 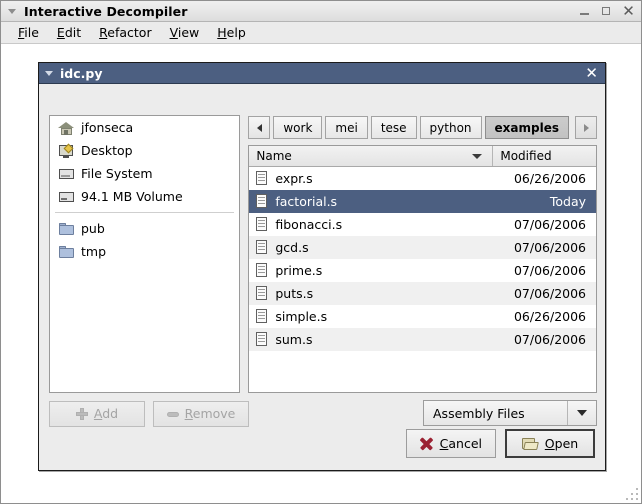 What do you see at coordinates (371, 247) in the screenshot?
I see `file-name-cell: gcd.s` at bounding box center [371, 247].